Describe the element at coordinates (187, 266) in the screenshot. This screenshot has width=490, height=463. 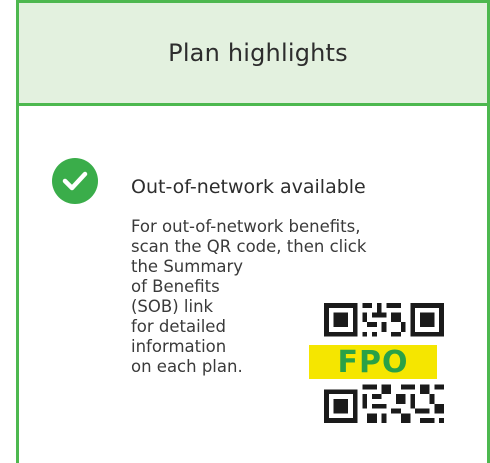
I see `description-line: the Summary` at that location.